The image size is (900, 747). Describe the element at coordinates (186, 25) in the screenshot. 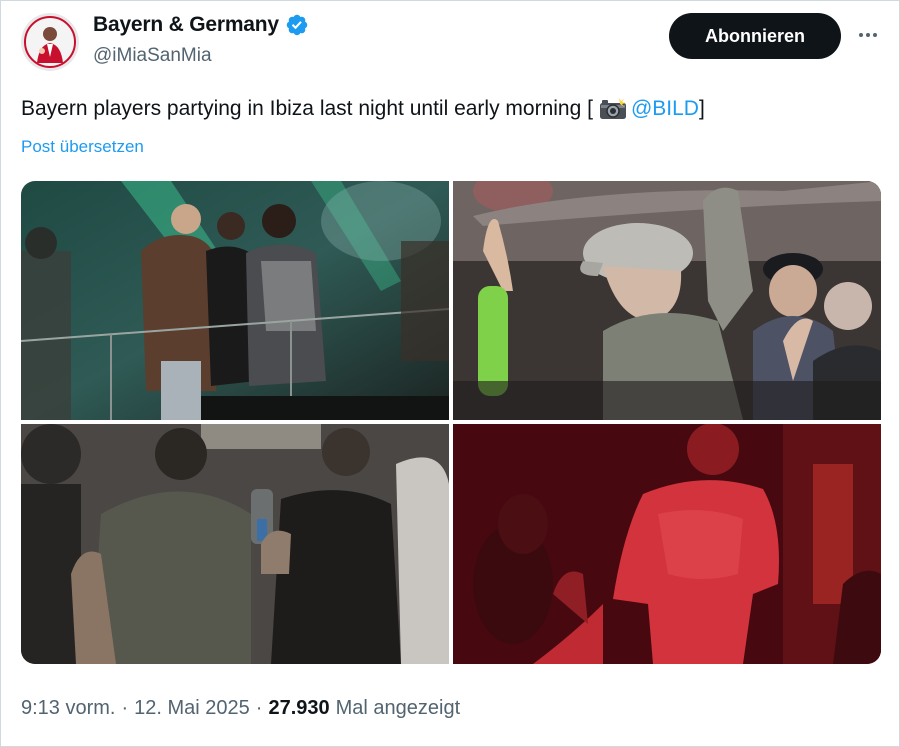

I see `display-name: Bayern & Germany` at that location.